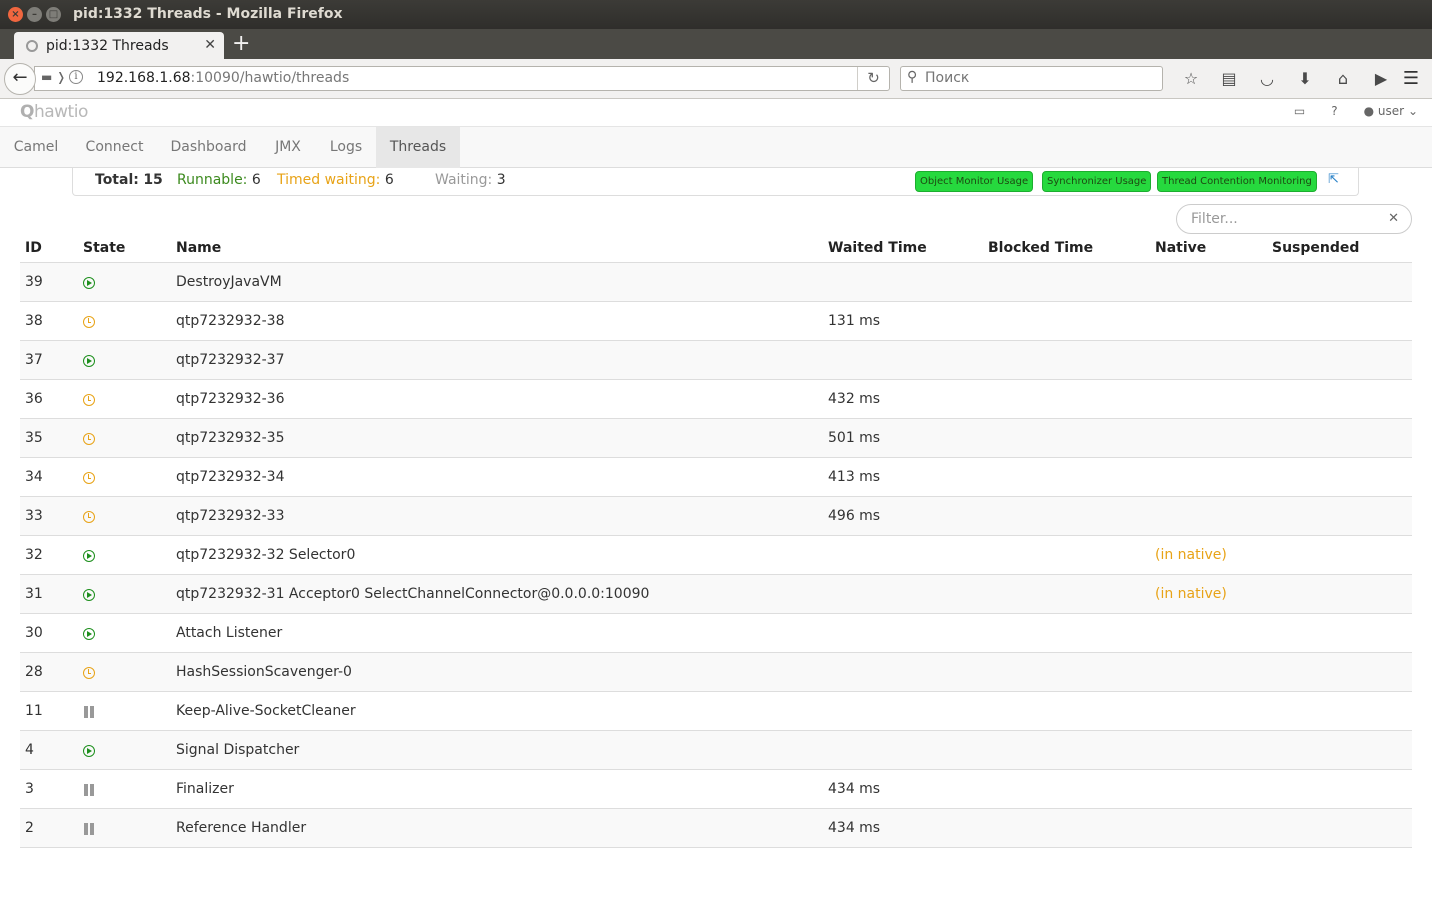 The height and width of the screenshot is (899, 1432). I want to click on waiting-label: Waiting:, so click(464, 180).